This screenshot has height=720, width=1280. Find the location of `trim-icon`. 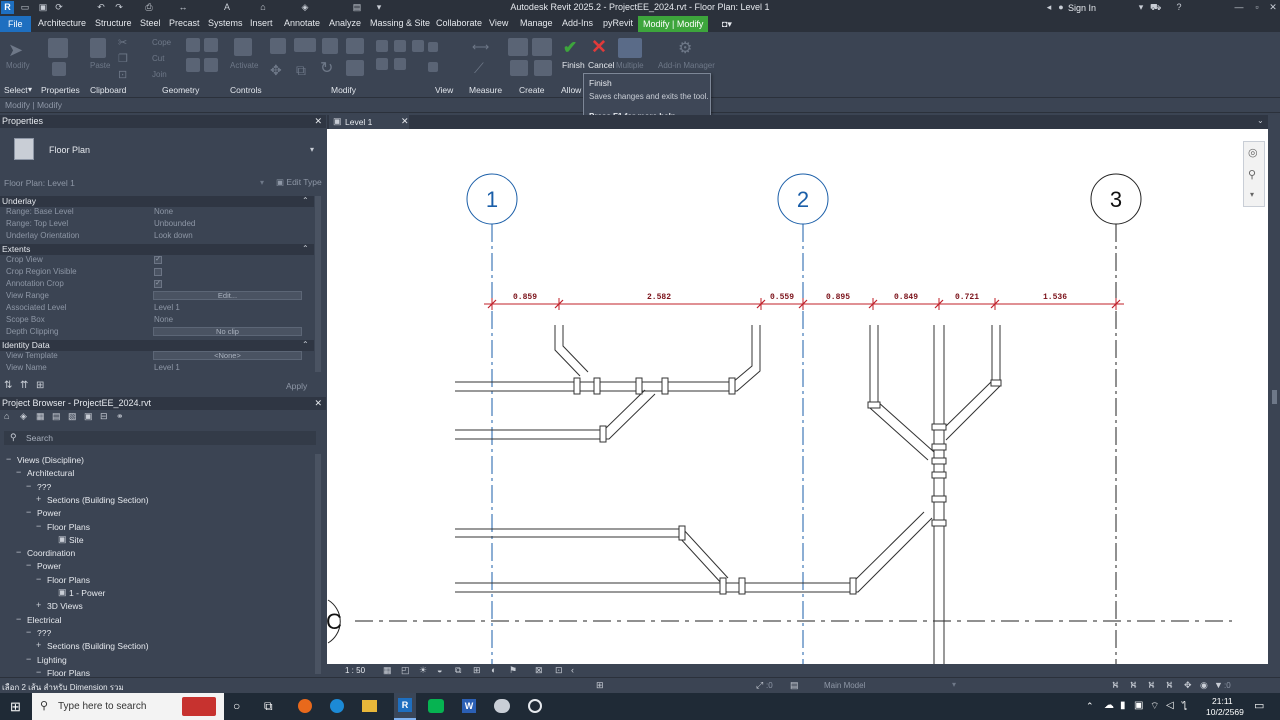

trim-icon is located at coordinates (355, 46).